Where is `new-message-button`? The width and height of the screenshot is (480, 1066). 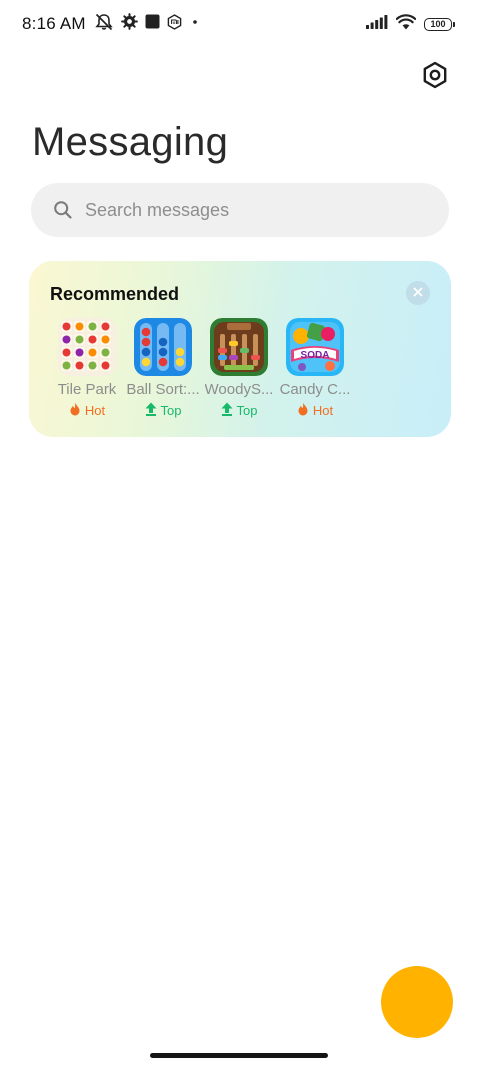 new-message-button is located at coordinates (417, 1002).